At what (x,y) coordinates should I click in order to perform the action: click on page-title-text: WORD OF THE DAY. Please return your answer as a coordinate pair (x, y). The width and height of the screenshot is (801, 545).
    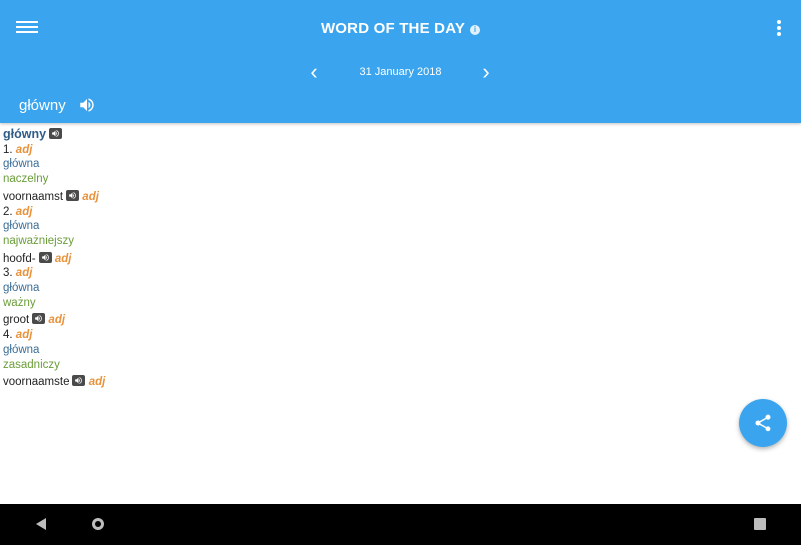
    Looking at the image, I should click on (393, 28).